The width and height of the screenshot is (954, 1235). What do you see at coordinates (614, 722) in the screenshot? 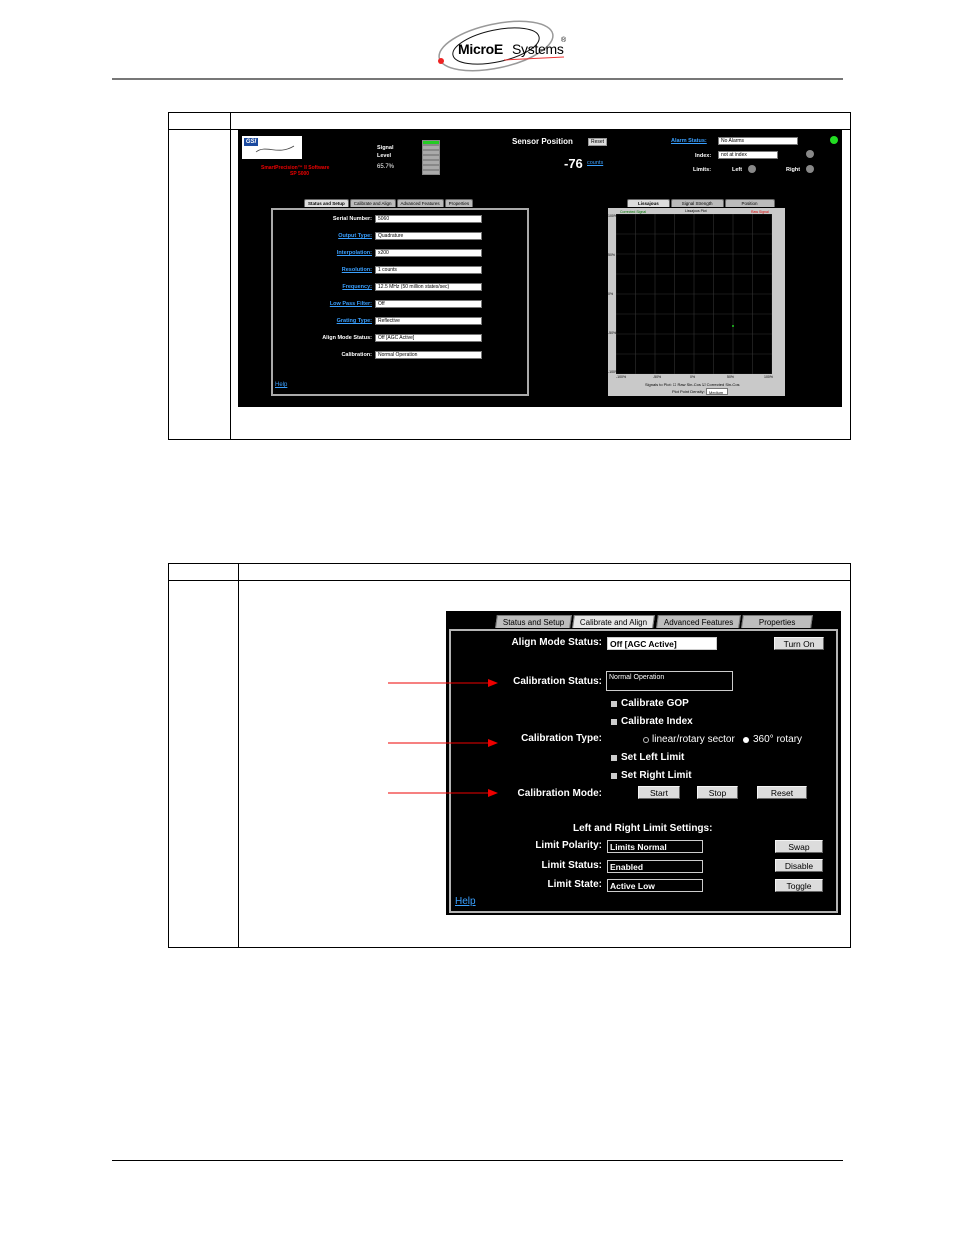
I see `calibrate-index-checkbox` at bounding box center [614, 722].